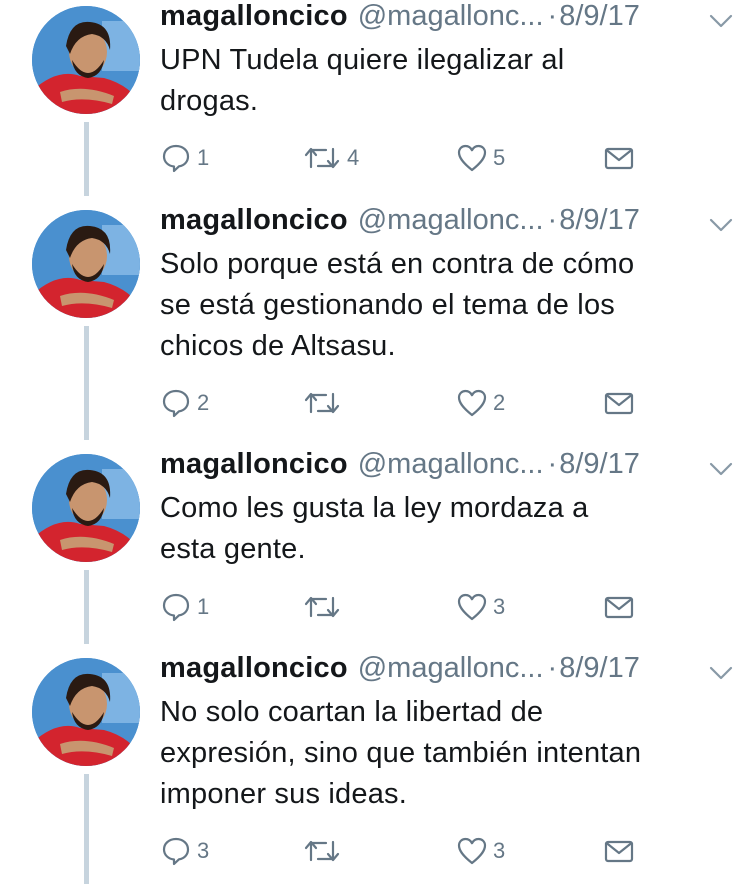  I want to click on reply-button: 3, so click(184, 851).